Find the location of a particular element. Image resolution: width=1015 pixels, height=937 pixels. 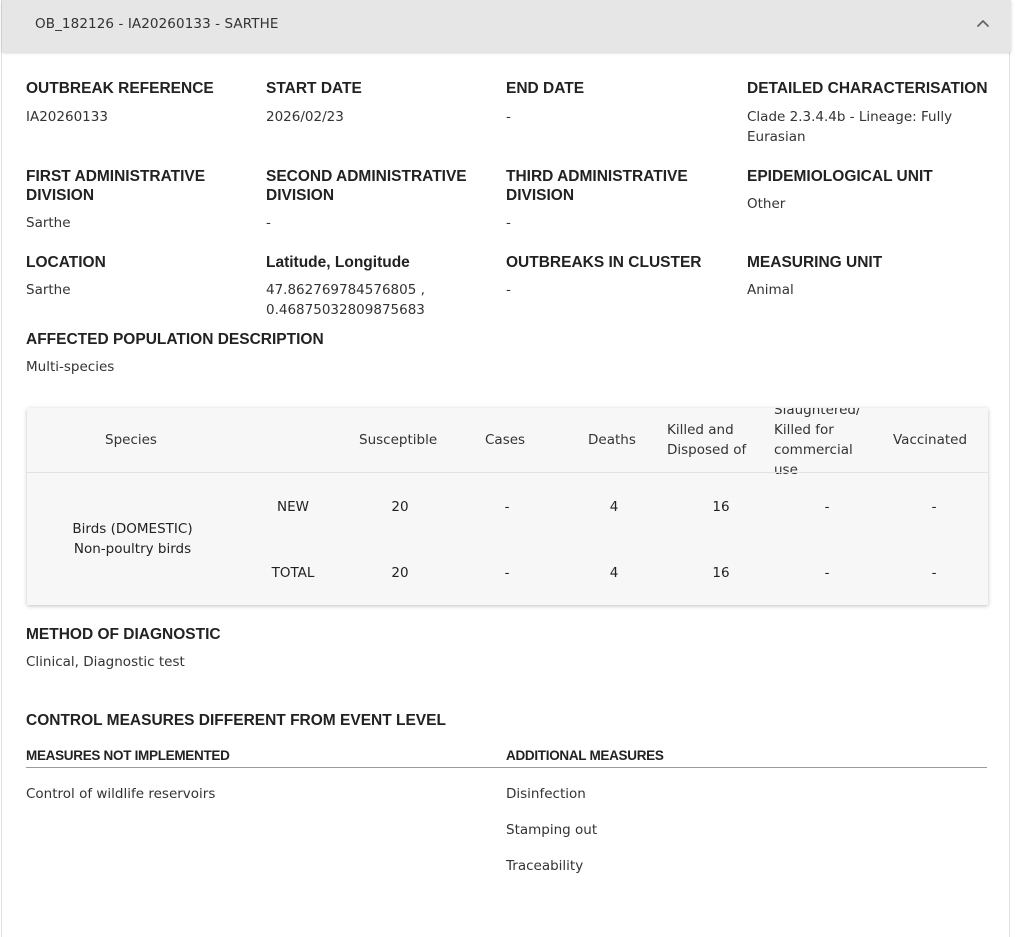

header-slaughtered-line2: Killed for is located at coordinates (804, 430).